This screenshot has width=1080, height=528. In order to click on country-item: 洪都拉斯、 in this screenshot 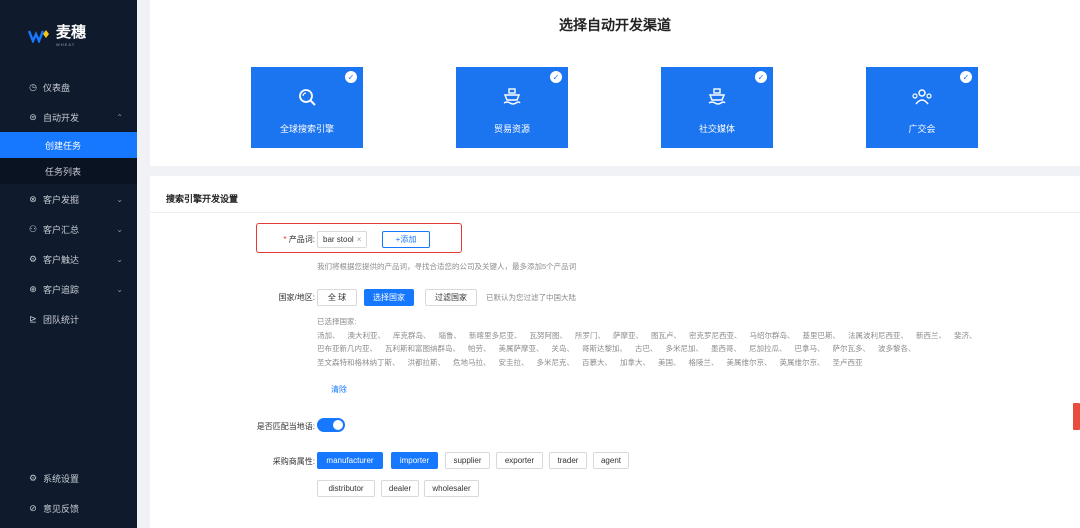, I will do `click(426, 362)`.